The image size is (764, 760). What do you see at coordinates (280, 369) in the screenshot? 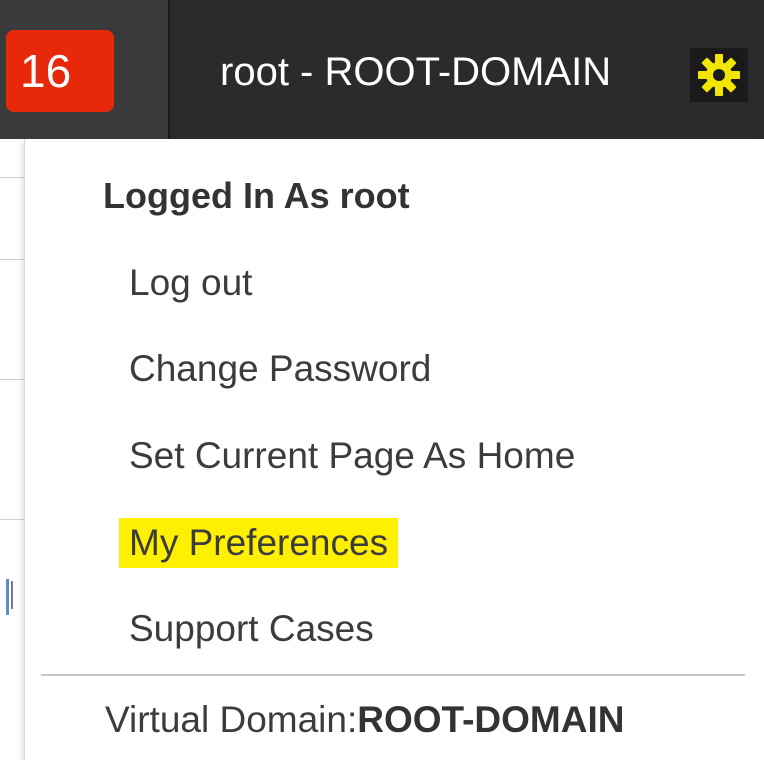
I see `menu-item-change-password: Change Password` at bounding box center [280, 369].